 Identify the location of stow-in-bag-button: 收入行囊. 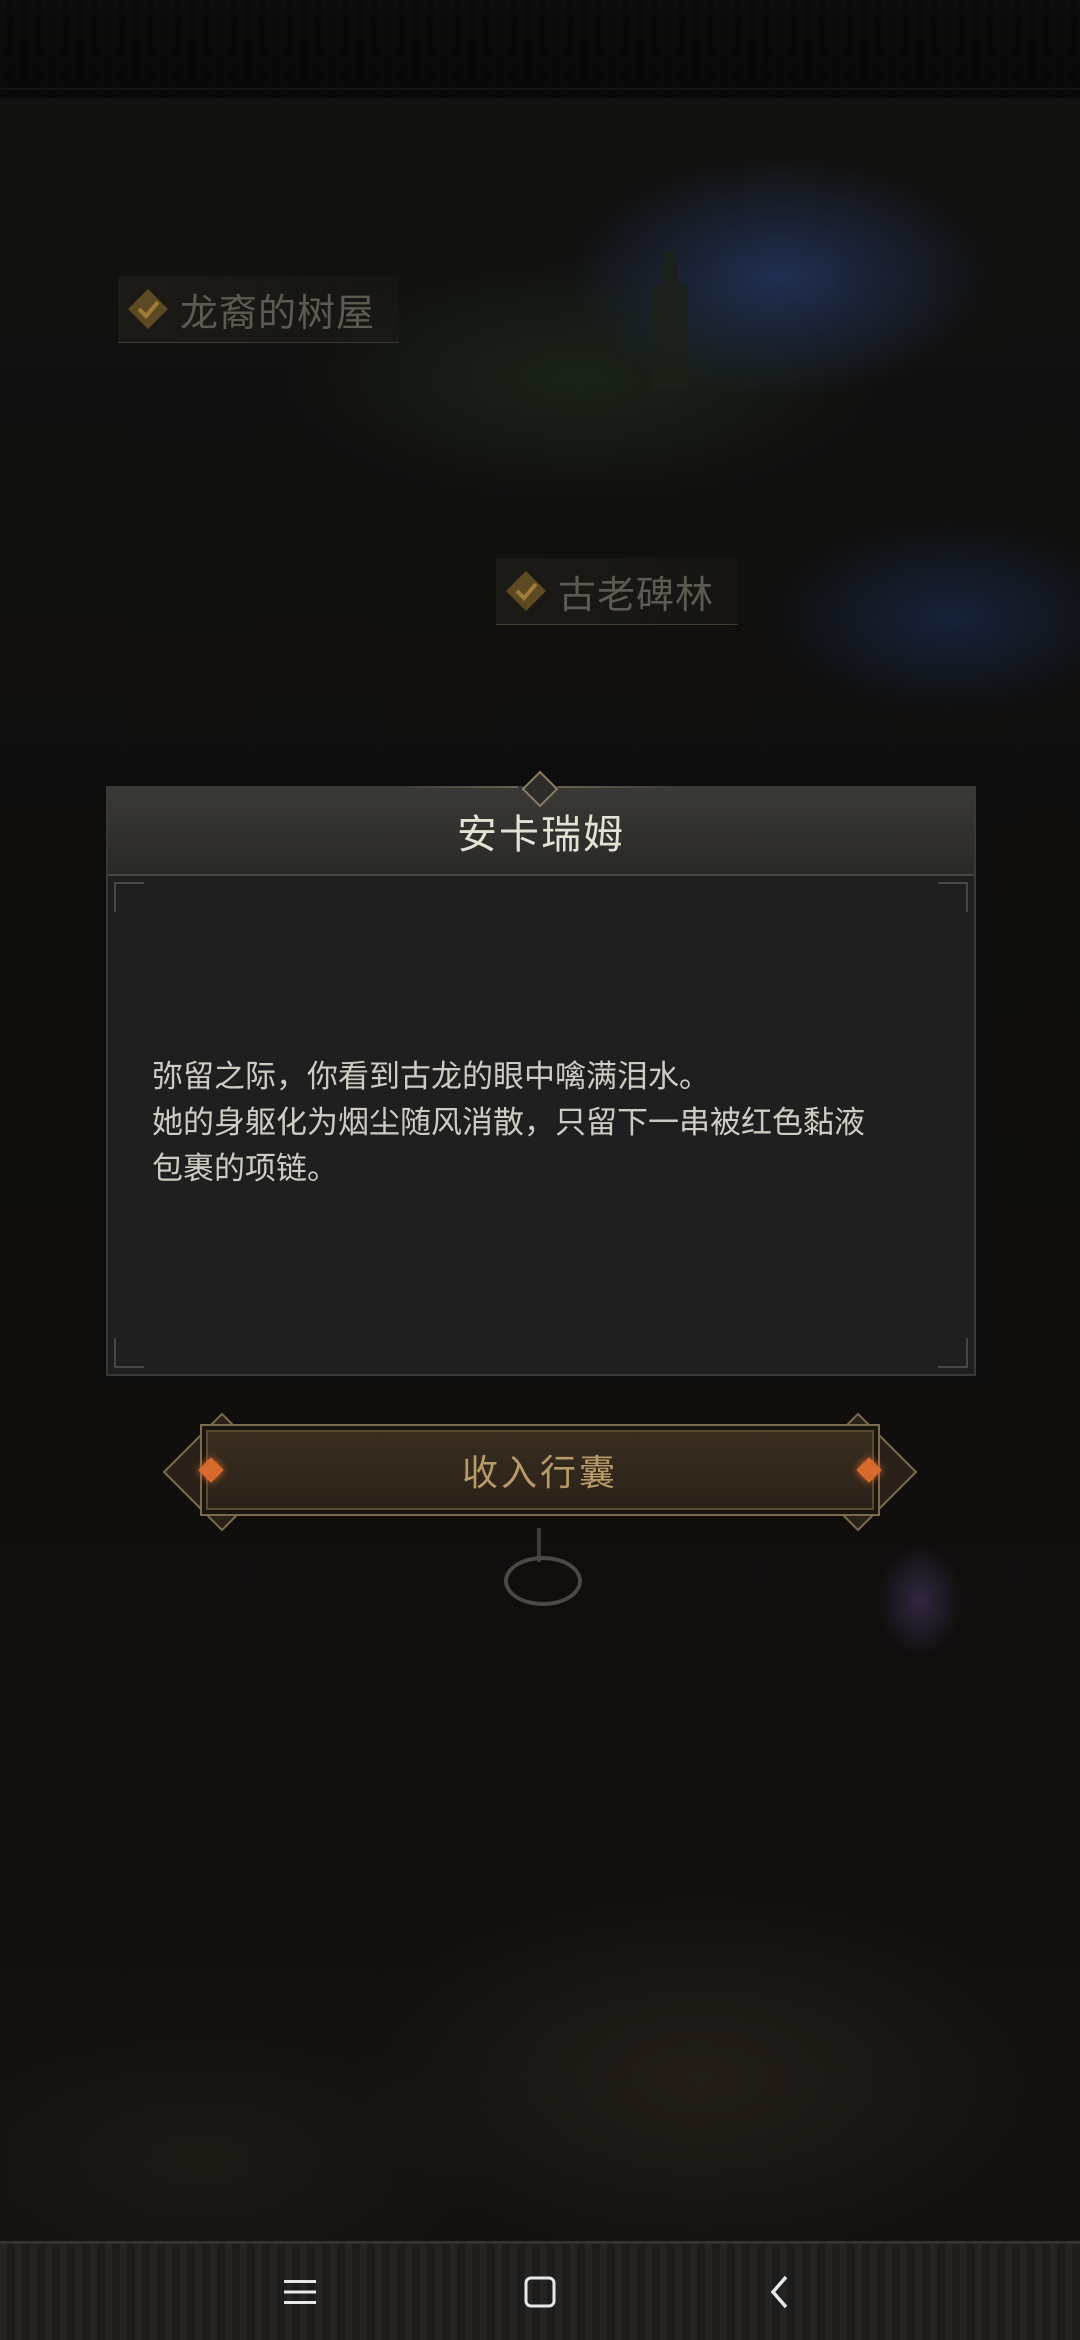
(540, 1472).